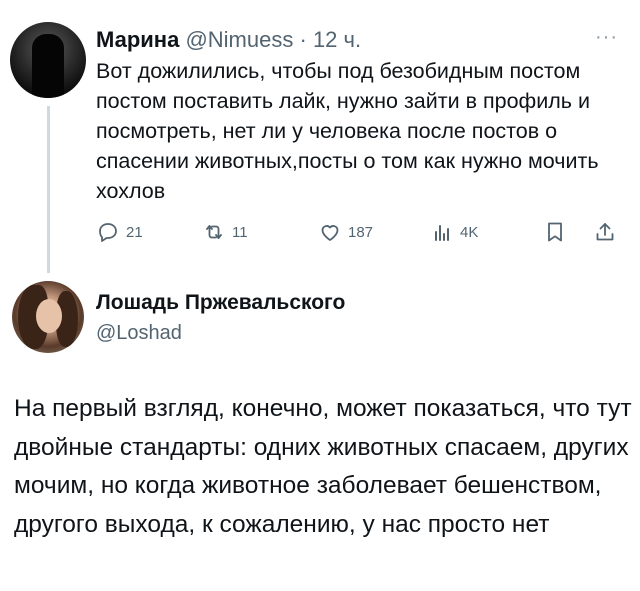 The height and width of the screenshot is (591, 640). What do you see at coordinates (239, 39) in the screenshot?
I see `tweet1-author-handle: @Nimuess` at bounding box center [239, 39].